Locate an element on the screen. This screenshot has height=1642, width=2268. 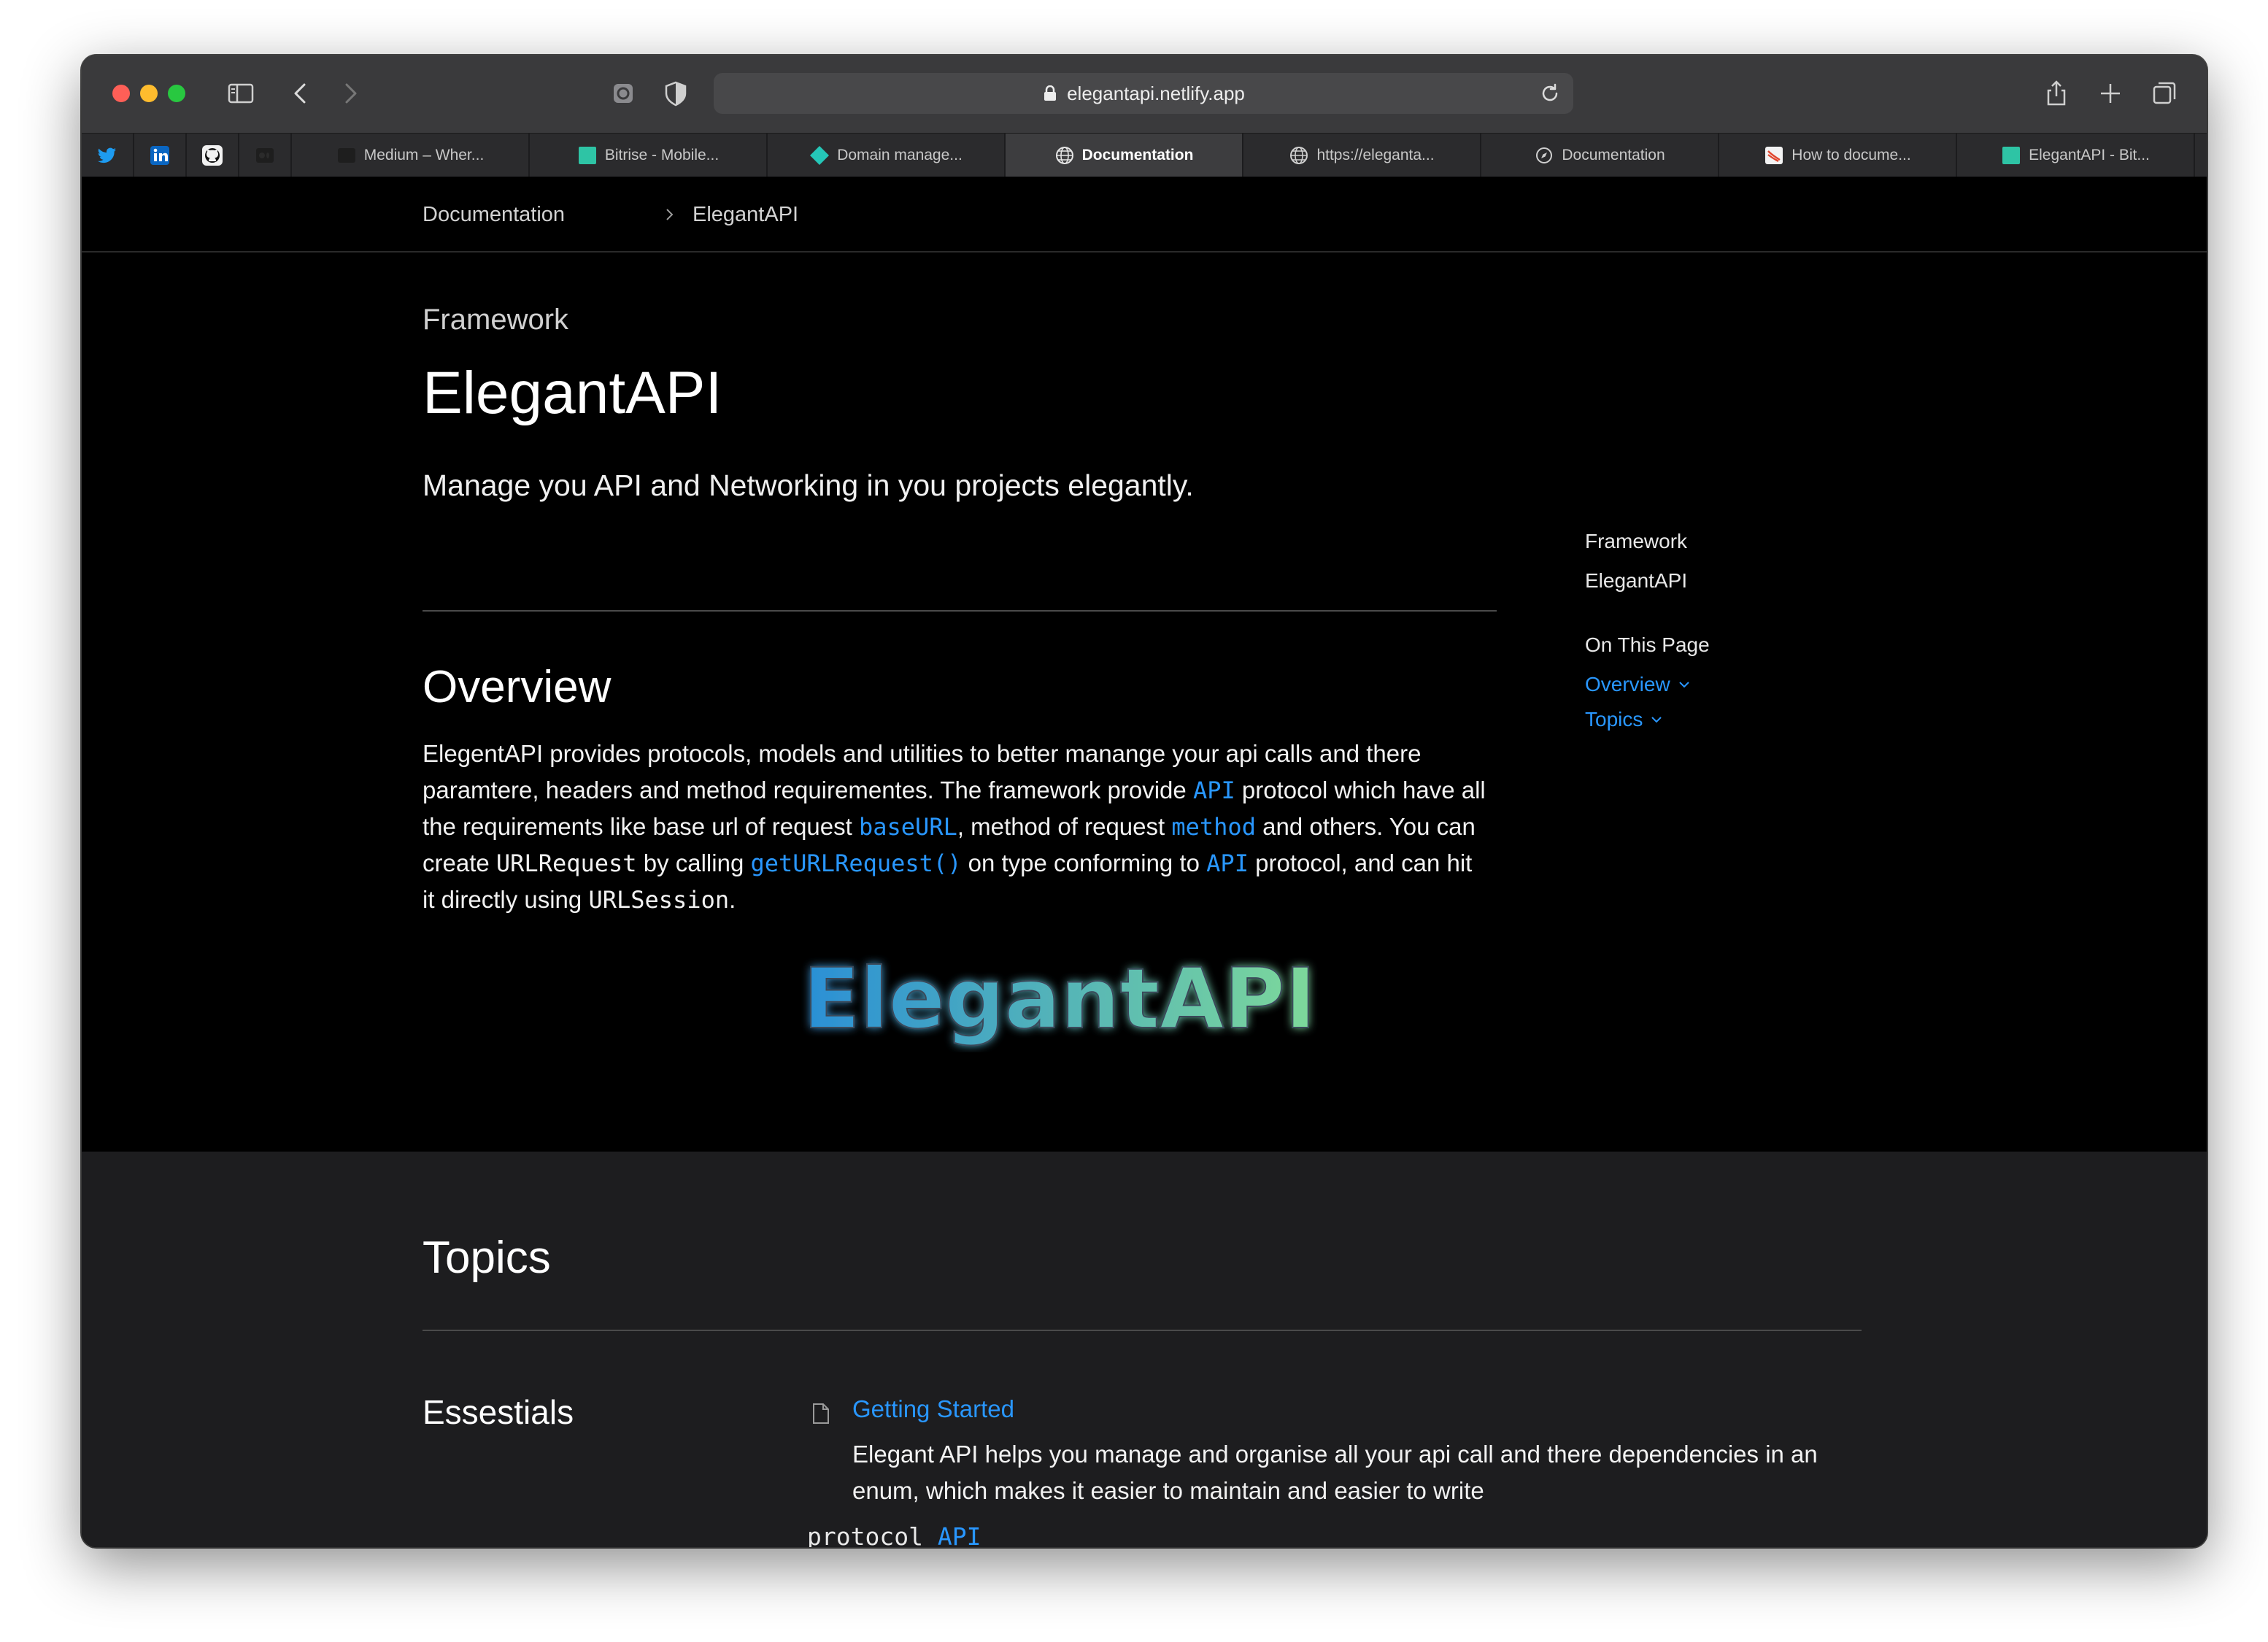
forward-arrow-icon is located at coordinates (350, 93).